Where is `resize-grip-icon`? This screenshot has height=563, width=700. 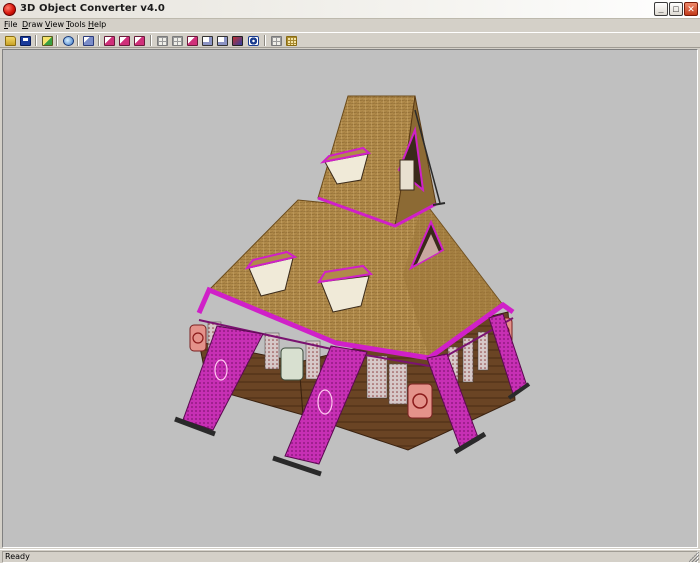 resize-grip-icon is located at coordinates (694, 557).